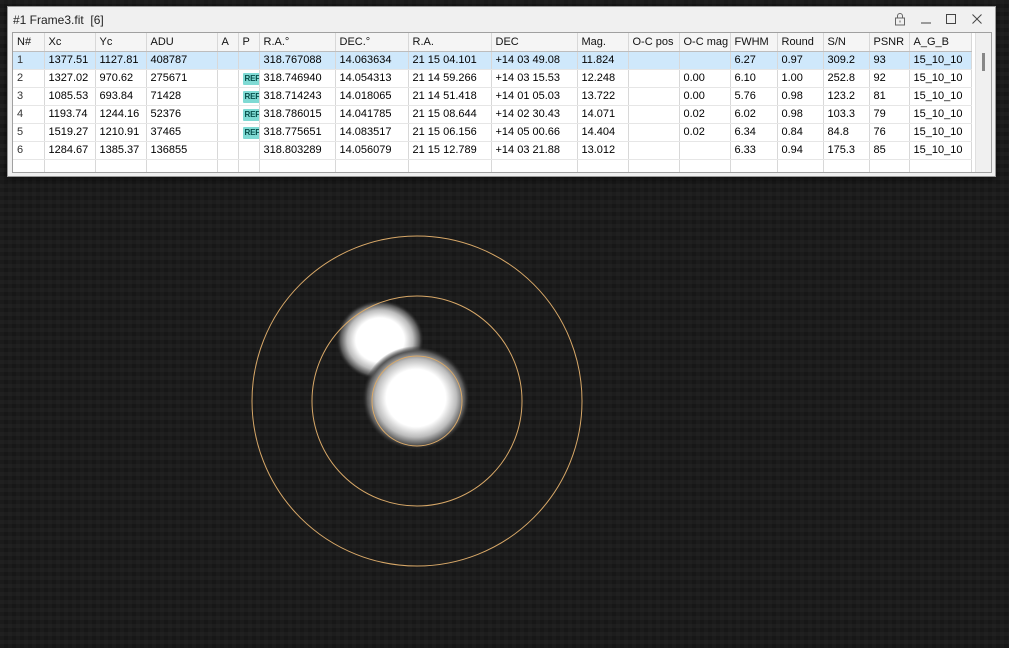 The width and height of the screenshot is (1009, 648). I want to click on col-header-dec: DEC, so click(534, 42).